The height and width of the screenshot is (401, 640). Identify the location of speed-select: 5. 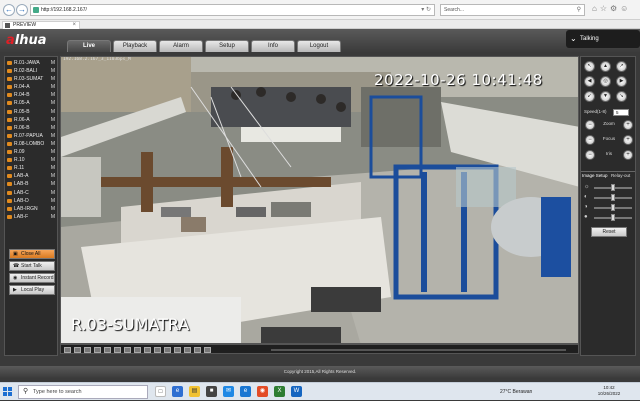
(621, 112).